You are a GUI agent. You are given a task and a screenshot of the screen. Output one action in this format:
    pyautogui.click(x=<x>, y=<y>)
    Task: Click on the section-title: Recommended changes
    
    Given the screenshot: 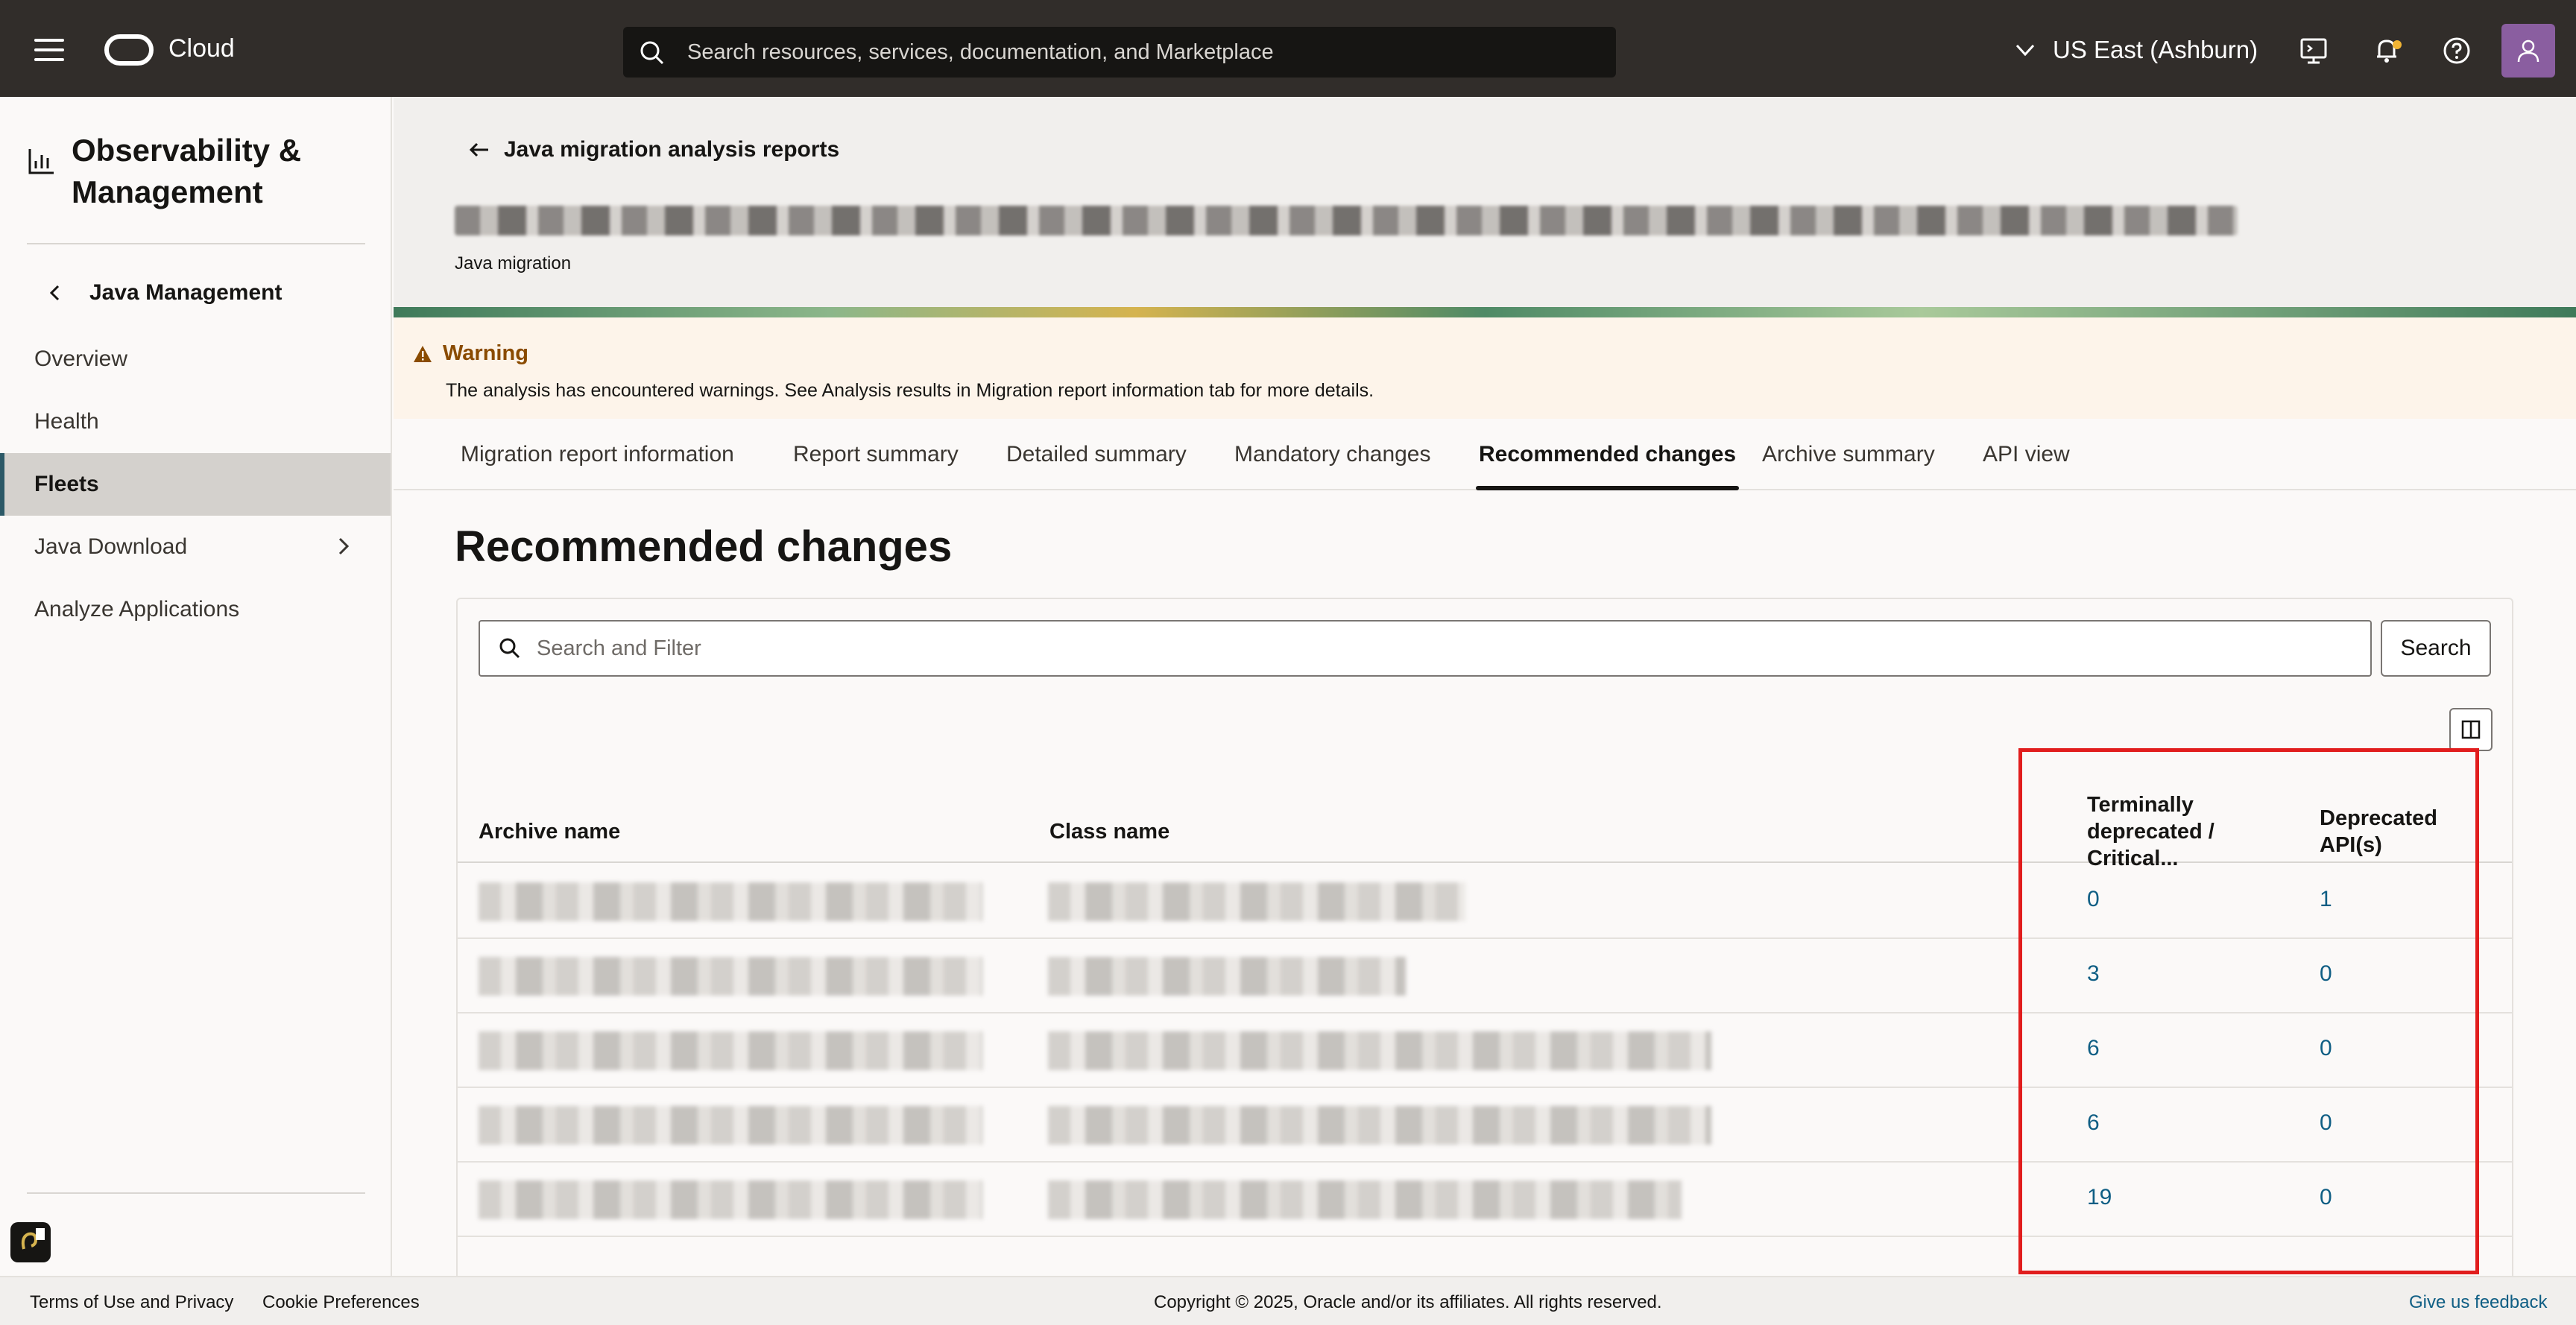 What is the action you would take?
    pyautogui.click(x=704, y=546)
    